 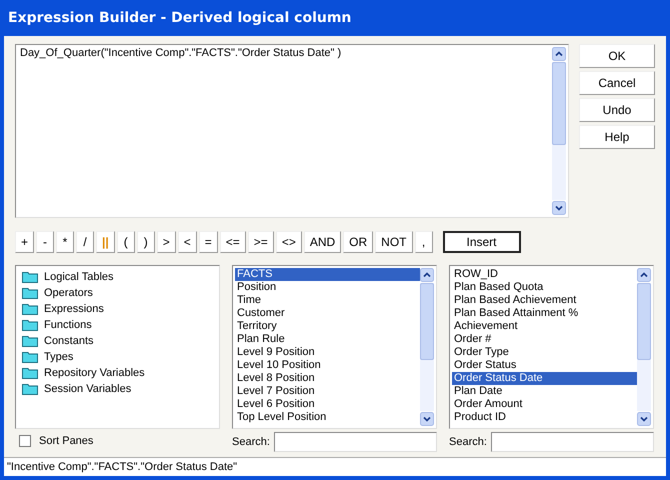 I want to click on table-item: Plan Rule, so click(x=327, y=339).